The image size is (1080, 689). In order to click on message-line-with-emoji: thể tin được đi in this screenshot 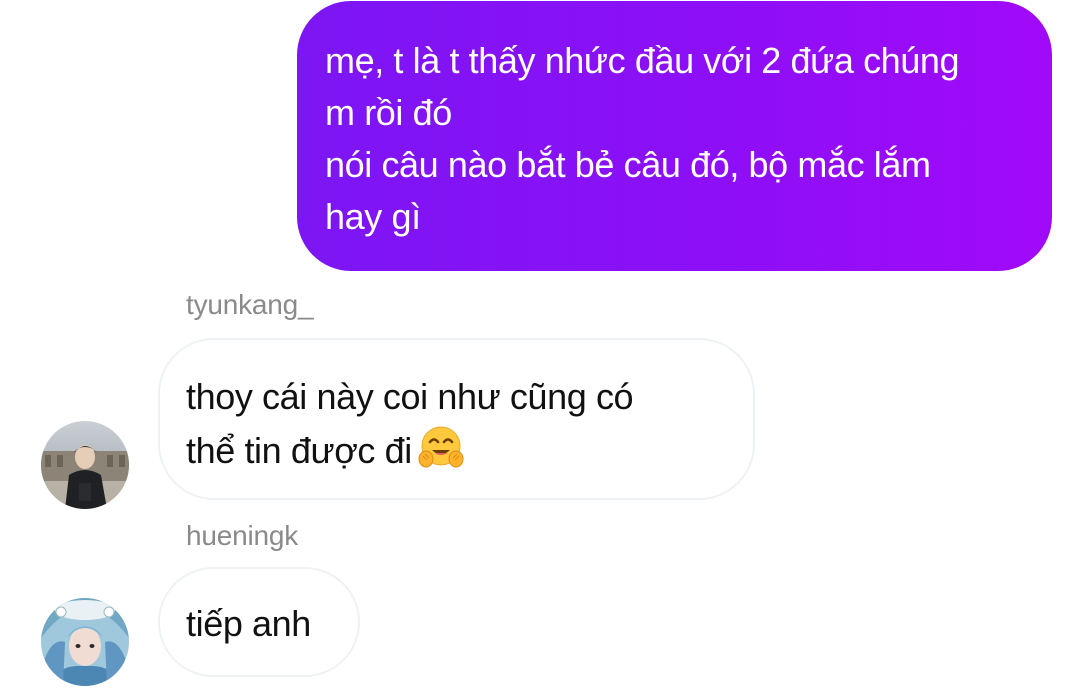, I will do `click(457, 451)`.